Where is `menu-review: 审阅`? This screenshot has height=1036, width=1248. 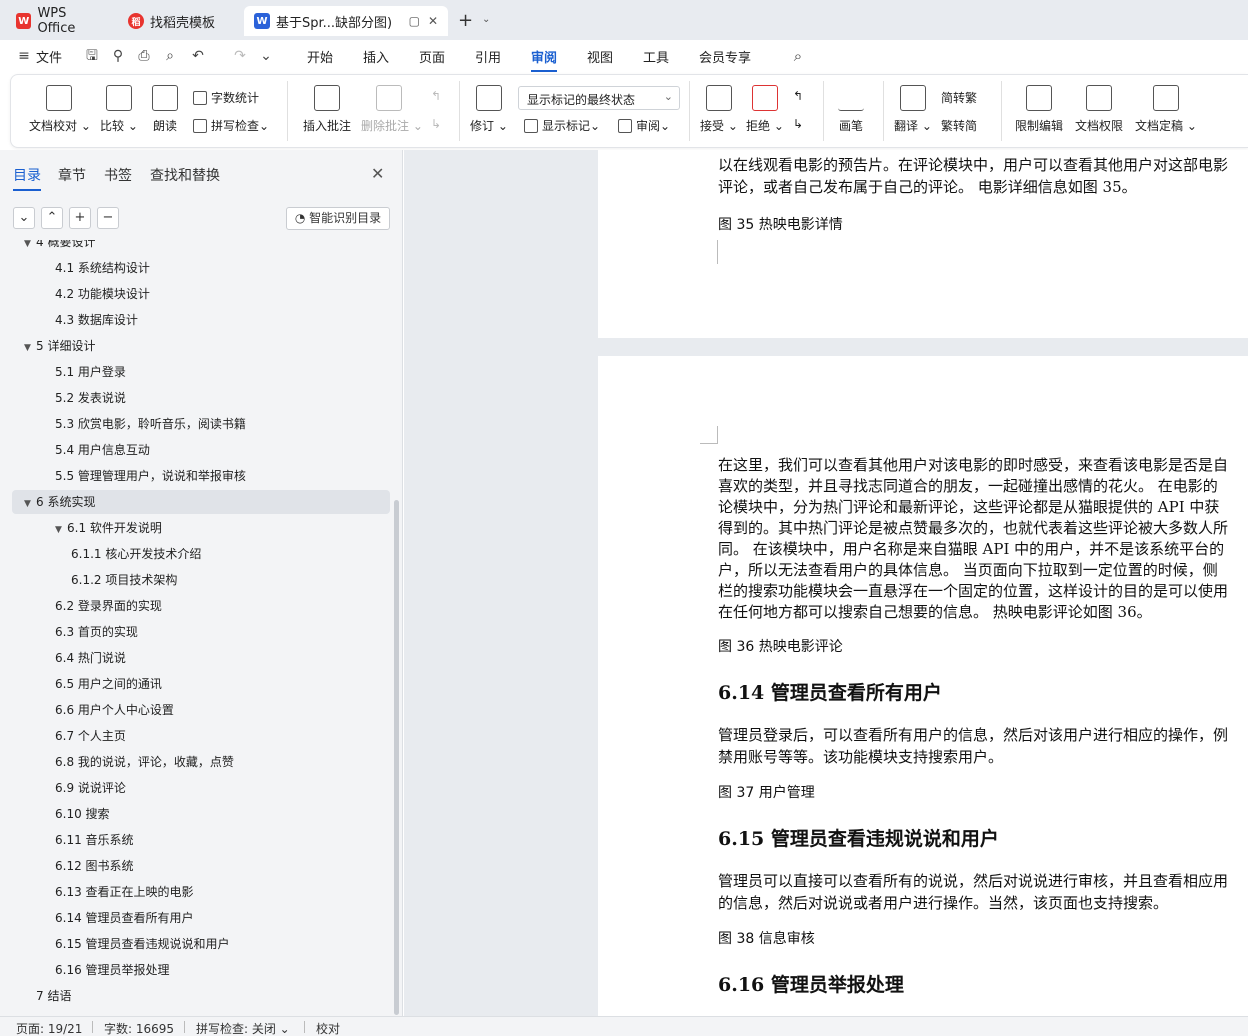
menu-review: 审阅 is located at coordinates (544, 59).